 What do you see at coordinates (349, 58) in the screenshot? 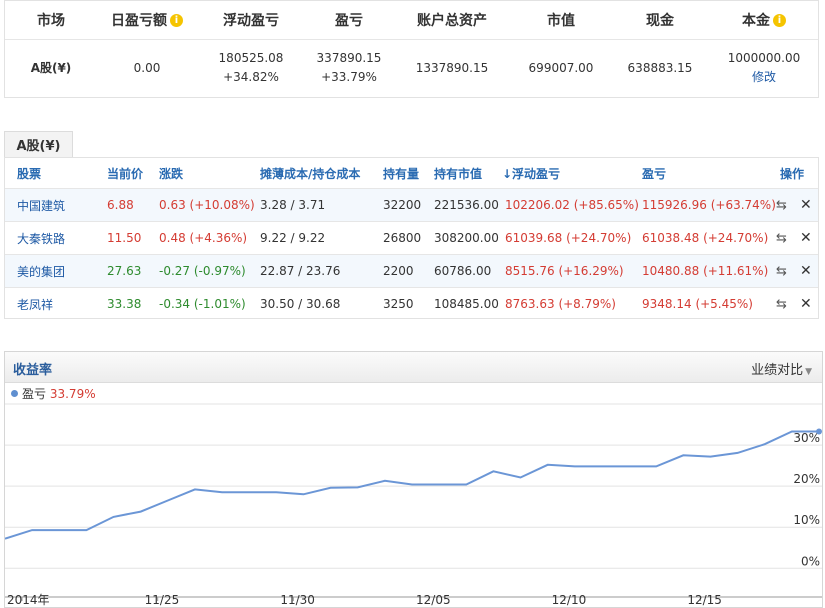
I see `pnl-value: 337890.15` at bounding box center [349, 58].